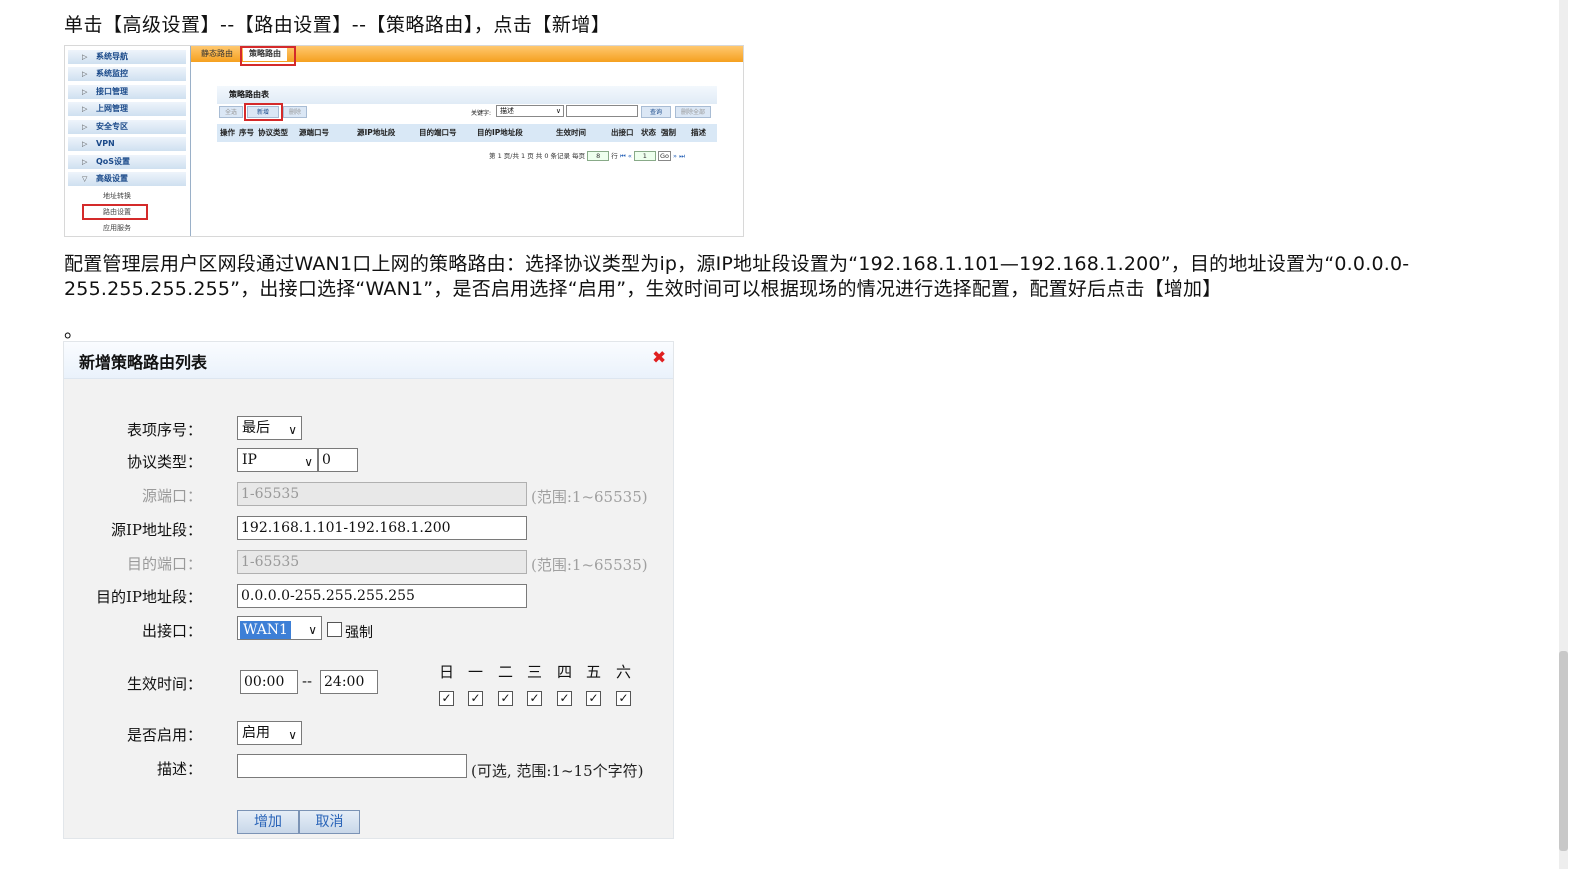 The height and width of the screenshot is (869, 1594). I want to click on cancel-button: 取消, so click(329, 822).